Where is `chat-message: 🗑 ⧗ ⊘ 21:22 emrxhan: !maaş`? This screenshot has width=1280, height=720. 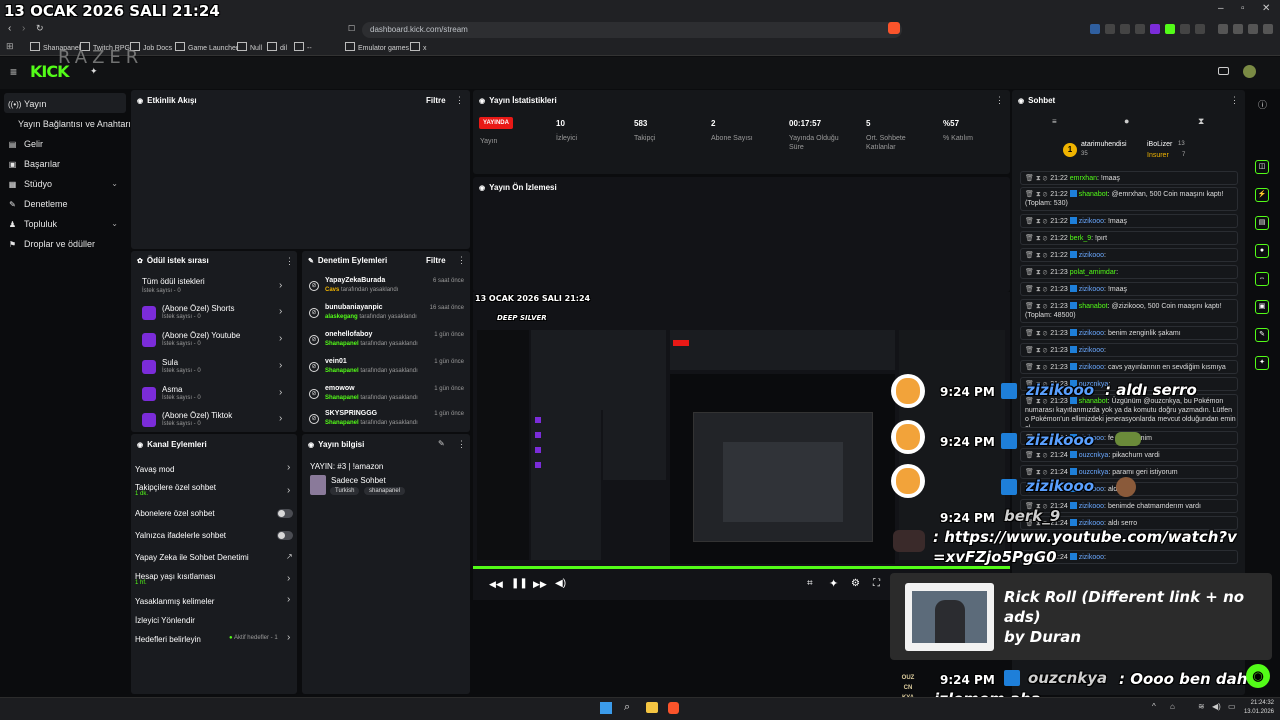 chat-message: 🗑 ⧗ ⊘ 21:22 emrxhan: !maaş is located at coordinates (1129, 178).